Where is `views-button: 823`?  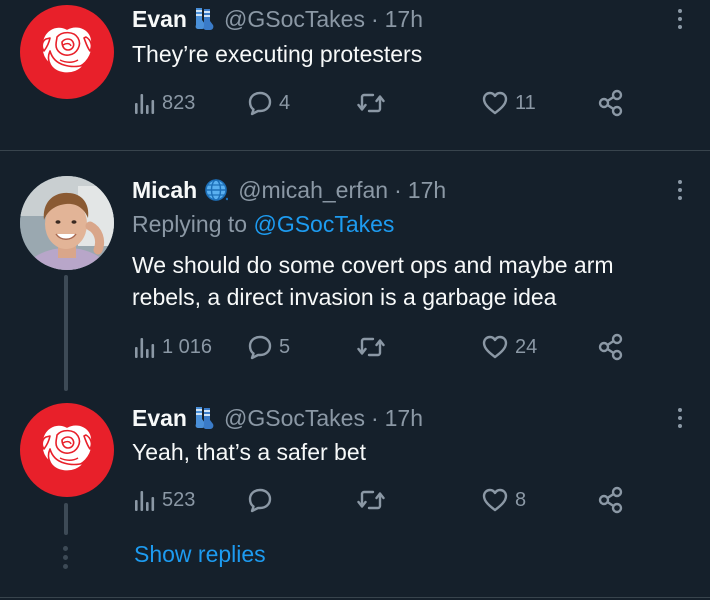
views-button: 823 is located at coordinates (164, 103).